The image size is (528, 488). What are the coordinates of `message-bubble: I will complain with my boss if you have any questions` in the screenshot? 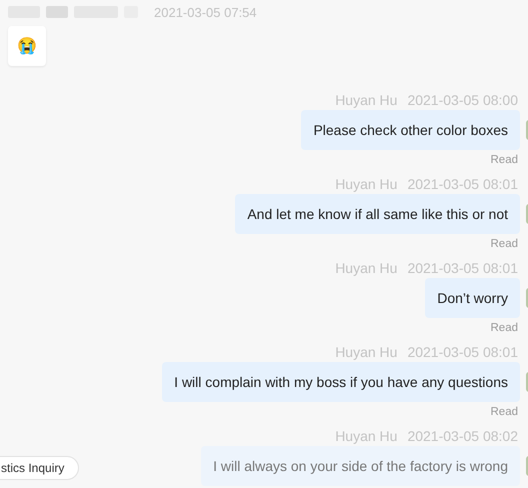 It's located at (341, 382).